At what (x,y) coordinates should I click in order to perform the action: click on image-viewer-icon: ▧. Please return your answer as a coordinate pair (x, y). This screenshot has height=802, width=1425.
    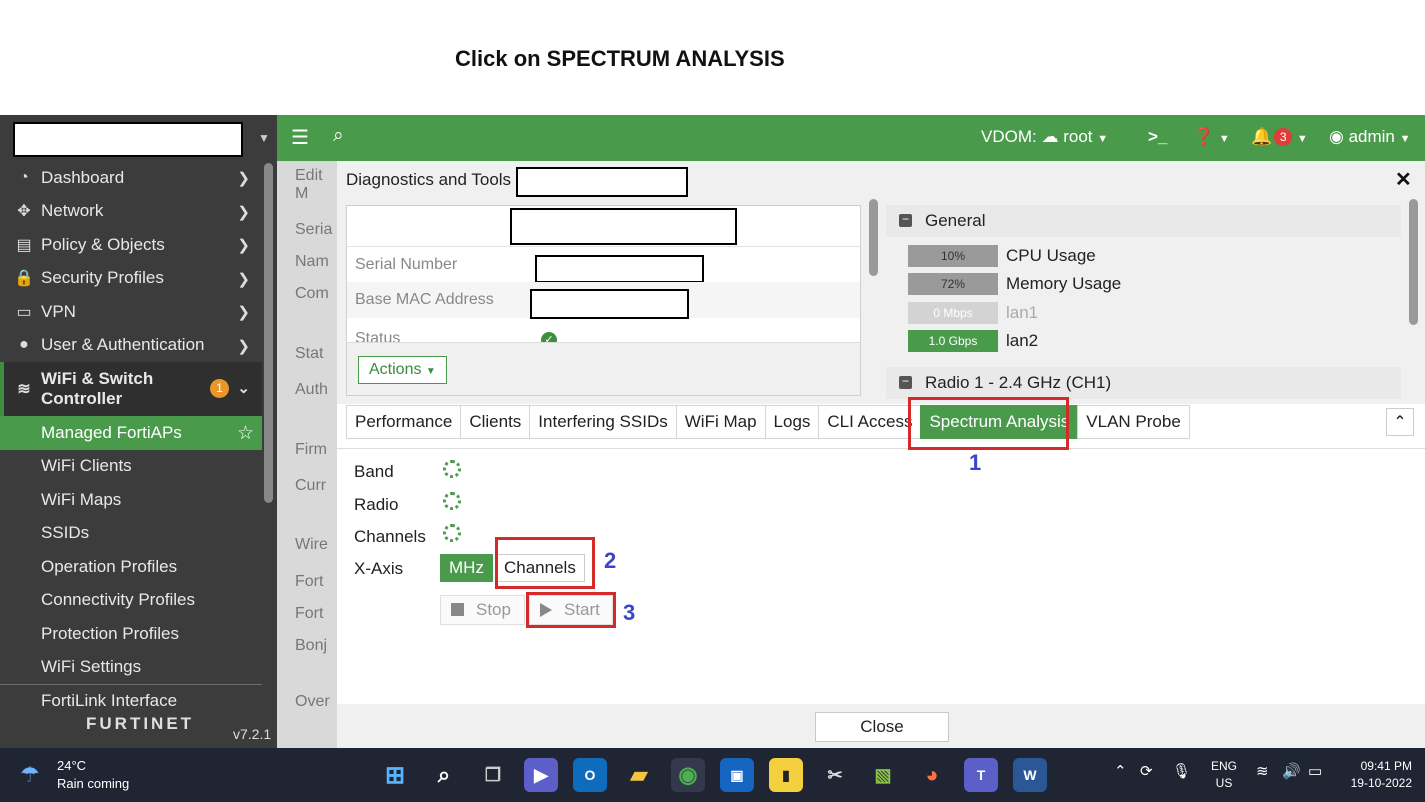
    Looking at the image, I should click on (883, 775).